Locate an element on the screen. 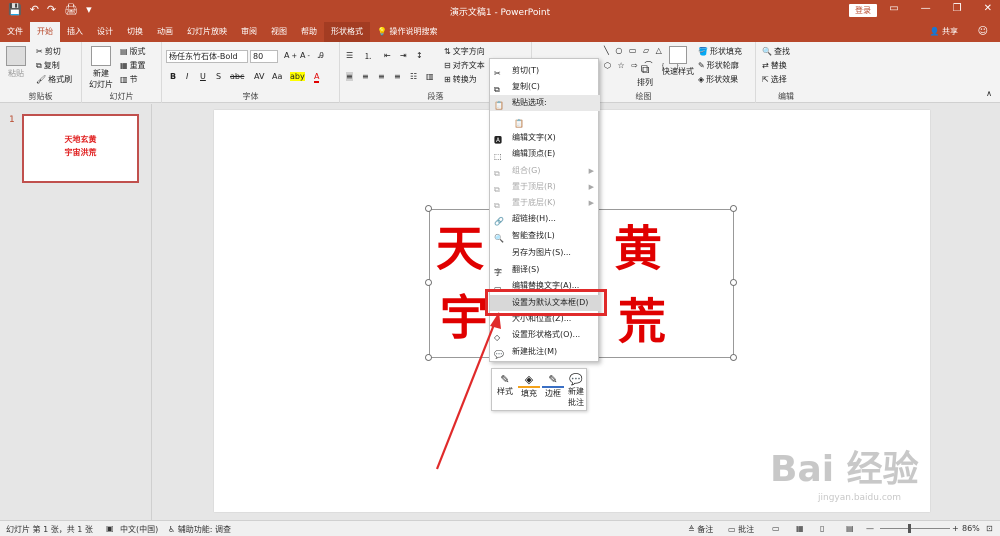 Image resolution: width=1000 pixels, height=536 pixels. mini-style-button: ✎ 样式 is located at coordinates (505, 385).